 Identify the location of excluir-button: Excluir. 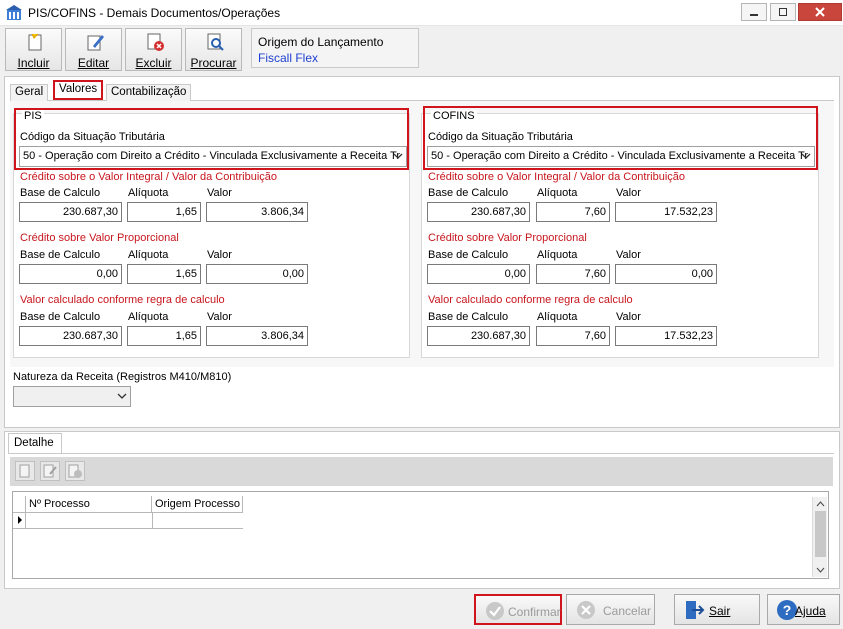
(153, 49).